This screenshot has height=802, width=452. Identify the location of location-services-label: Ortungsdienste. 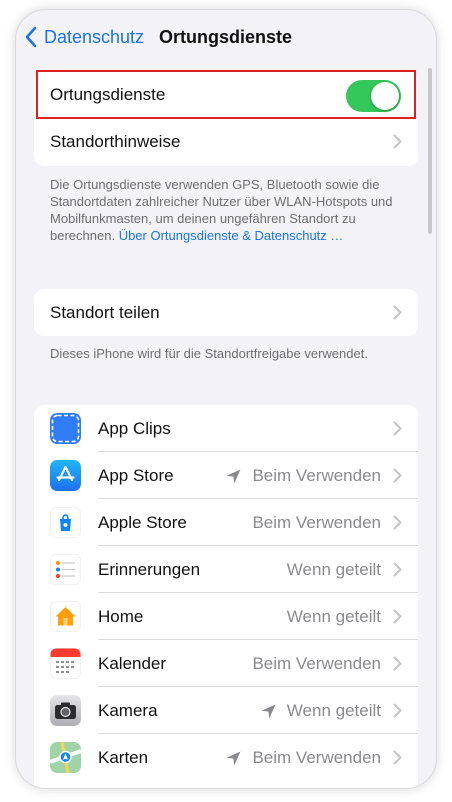
(108, 94).